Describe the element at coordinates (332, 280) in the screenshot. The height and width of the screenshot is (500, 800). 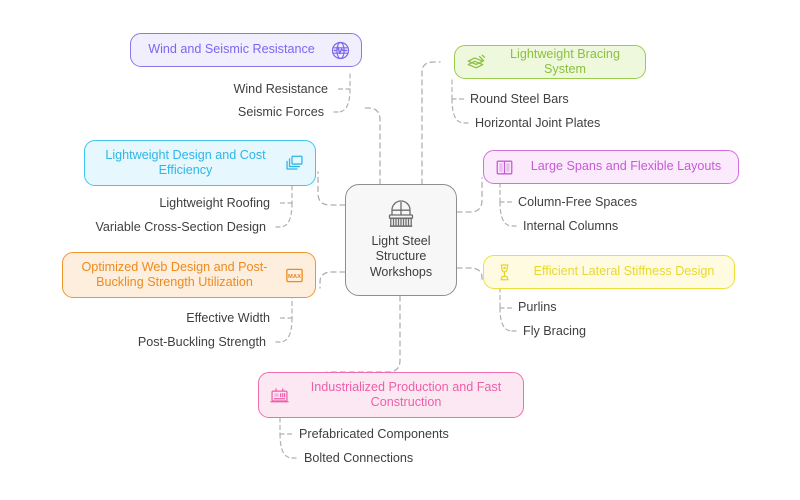
I see `edge-center-to-web` at that location.